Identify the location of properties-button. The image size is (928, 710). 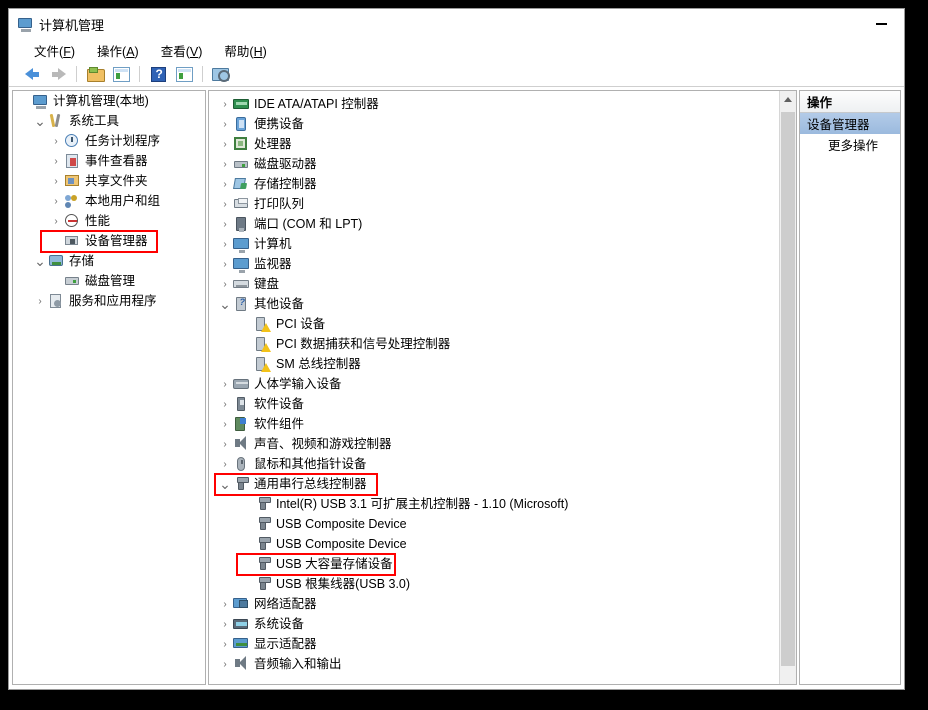
(121, 74).